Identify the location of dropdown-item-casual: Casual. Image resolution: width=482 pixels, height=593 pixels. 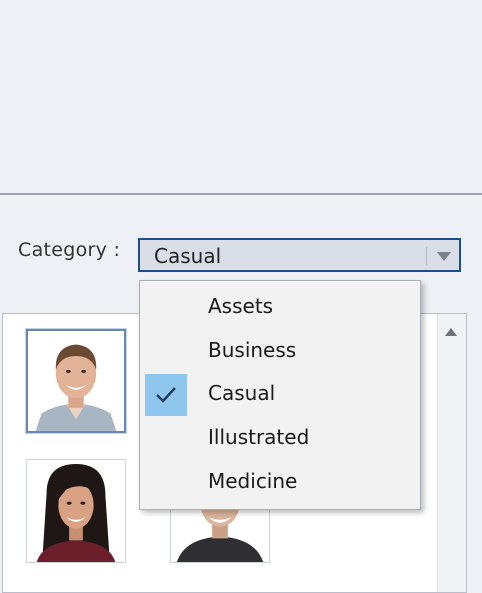
(280, 395).